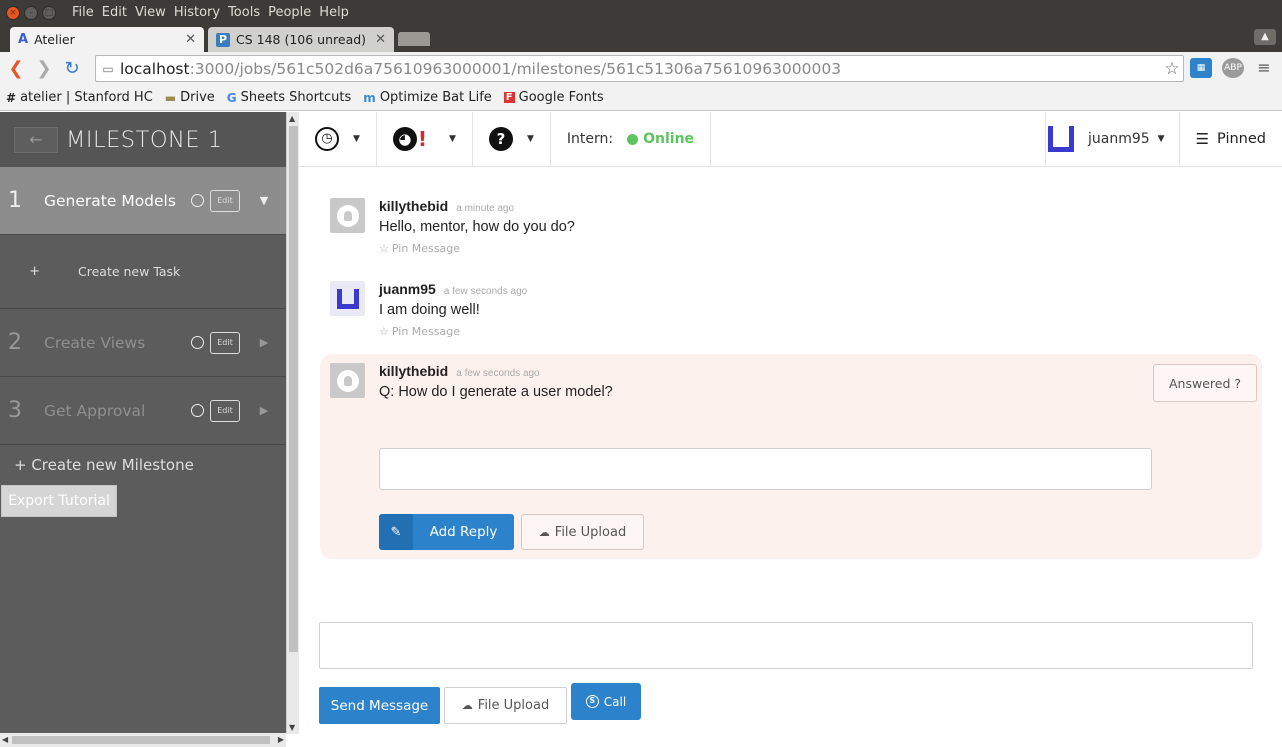  I want to click on reply-input, so click(765, 469).